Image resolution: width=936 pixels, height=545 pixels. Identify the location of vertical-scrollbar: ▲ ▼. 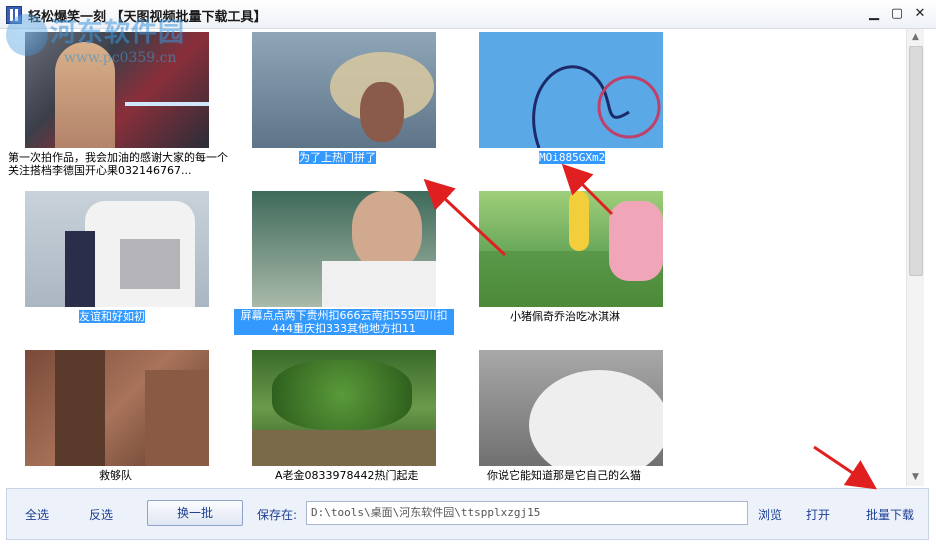
(915, 257).